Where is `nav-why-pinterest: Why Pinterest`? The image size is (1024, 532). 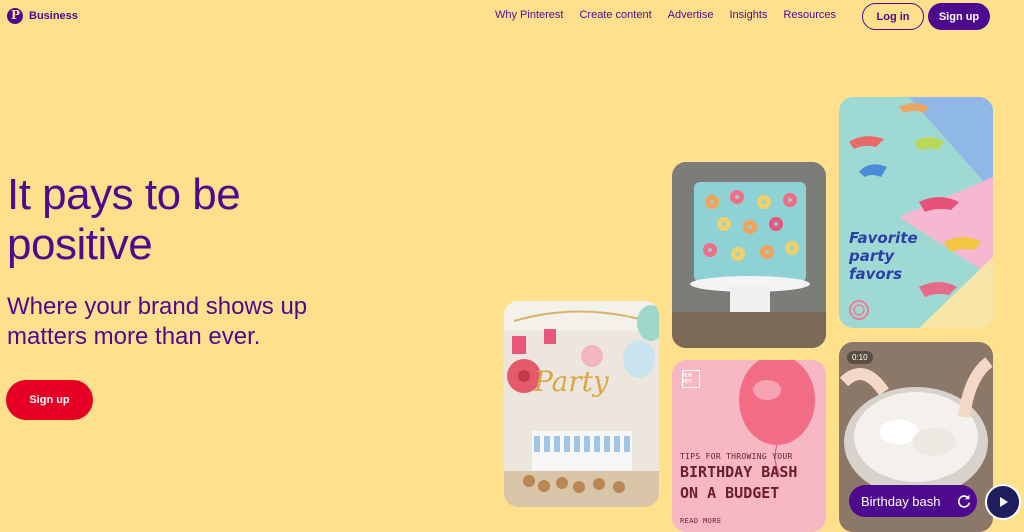 nav-why-pinterest: Why Pinterest is located at coordinates (529, 15).